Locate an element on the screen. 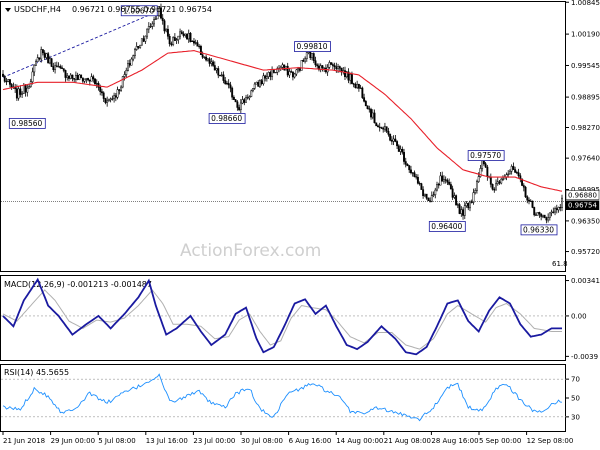  price-tick-label: 0.96350 is located at coordinates (585, 221).